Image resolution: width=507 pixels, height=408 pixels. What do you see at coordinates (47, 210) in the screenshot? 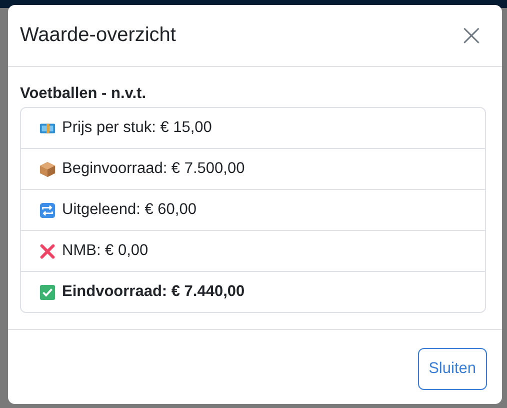
I see `repeat-icon` at bounding box center [47, 210].